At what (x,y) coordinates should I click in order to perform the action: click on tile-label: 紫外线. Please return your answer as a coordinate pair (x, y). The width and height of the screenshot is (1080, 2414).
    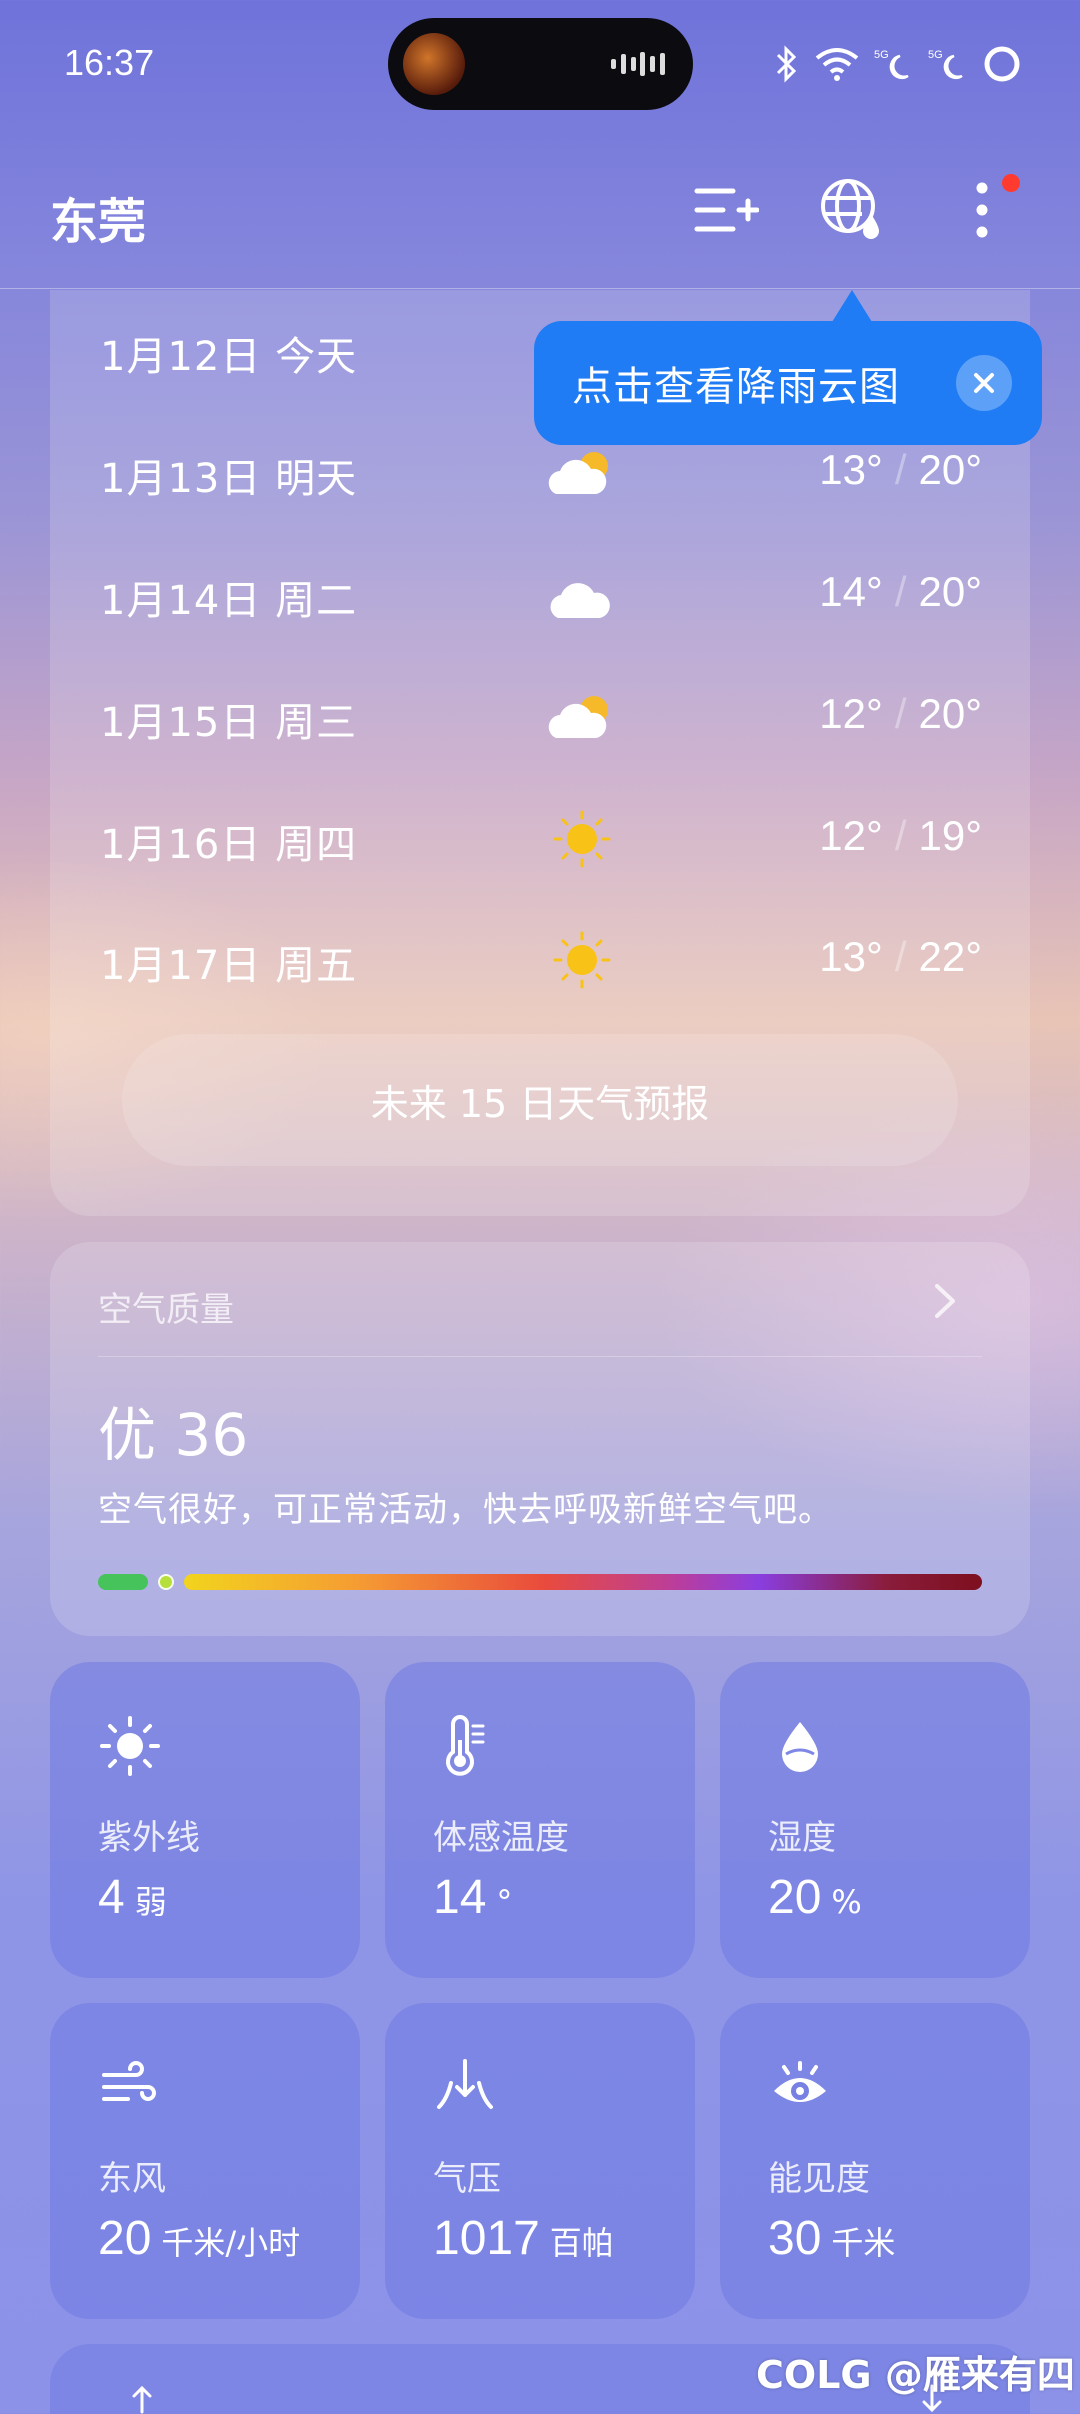
    Looking at the image, I should click on (149, 1838).